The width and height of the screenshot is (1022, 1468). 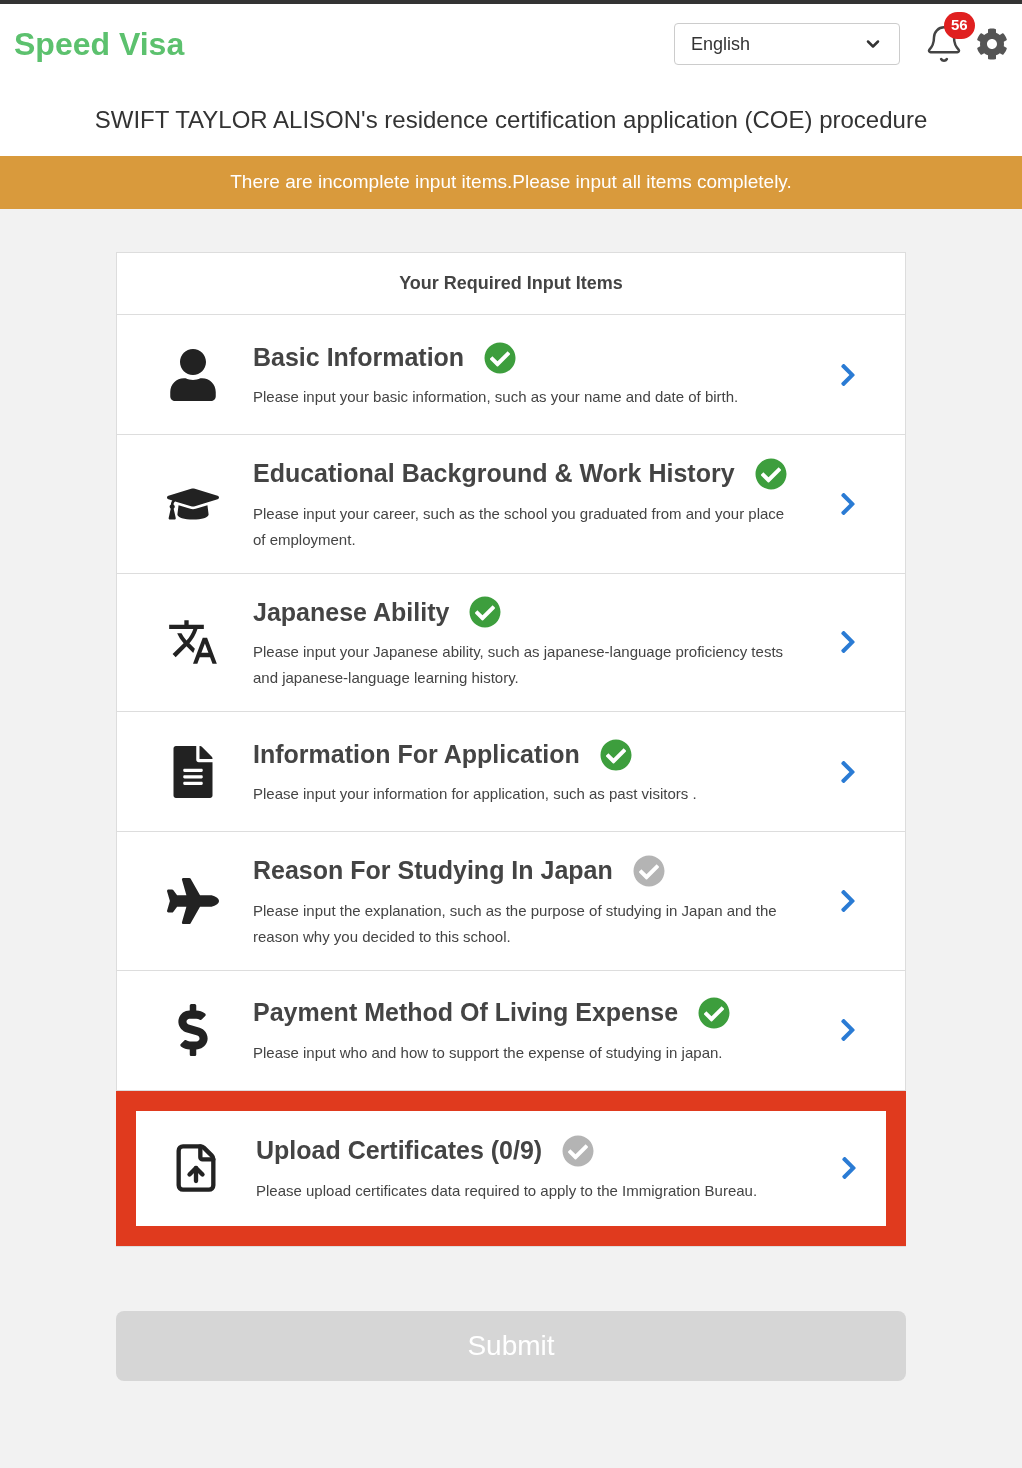 What do you see at coordinates (519, 526) in the screenshot?
I see `item-description: Please input your career, such as the school you graduated from and your place of employment.` at bounding box center [519, 526].